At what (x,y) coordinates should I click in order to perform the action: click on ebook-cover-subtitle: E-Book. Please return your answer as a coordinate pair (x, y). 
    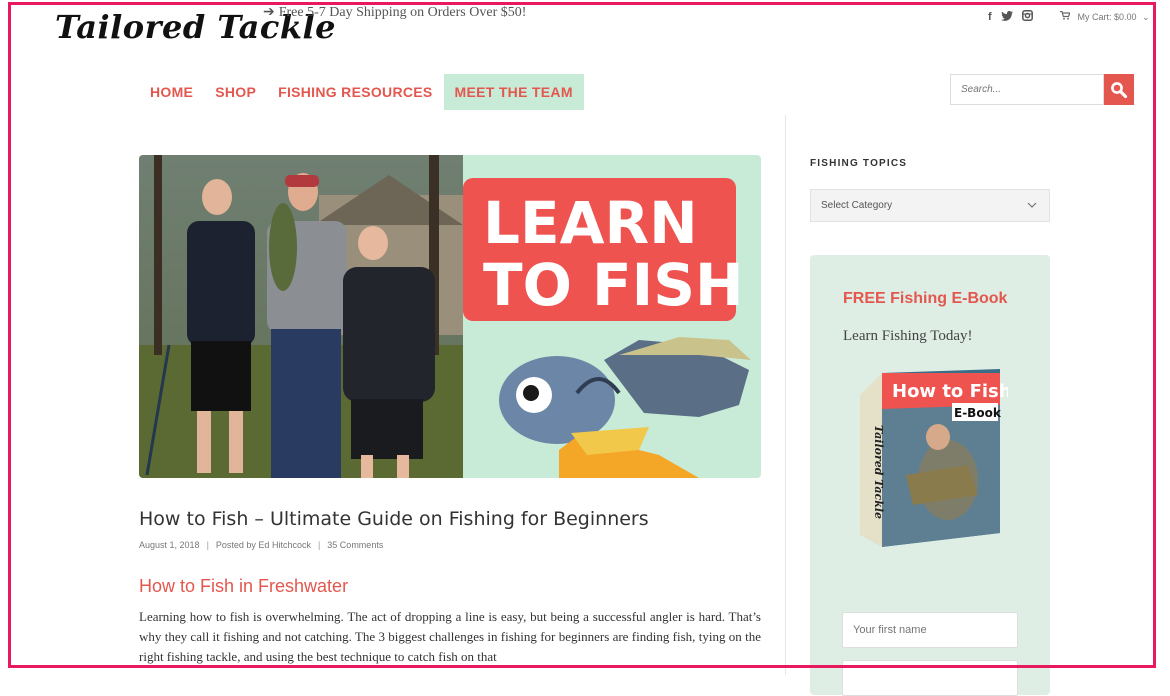
    Looking at the image, I should click on (978, 413).